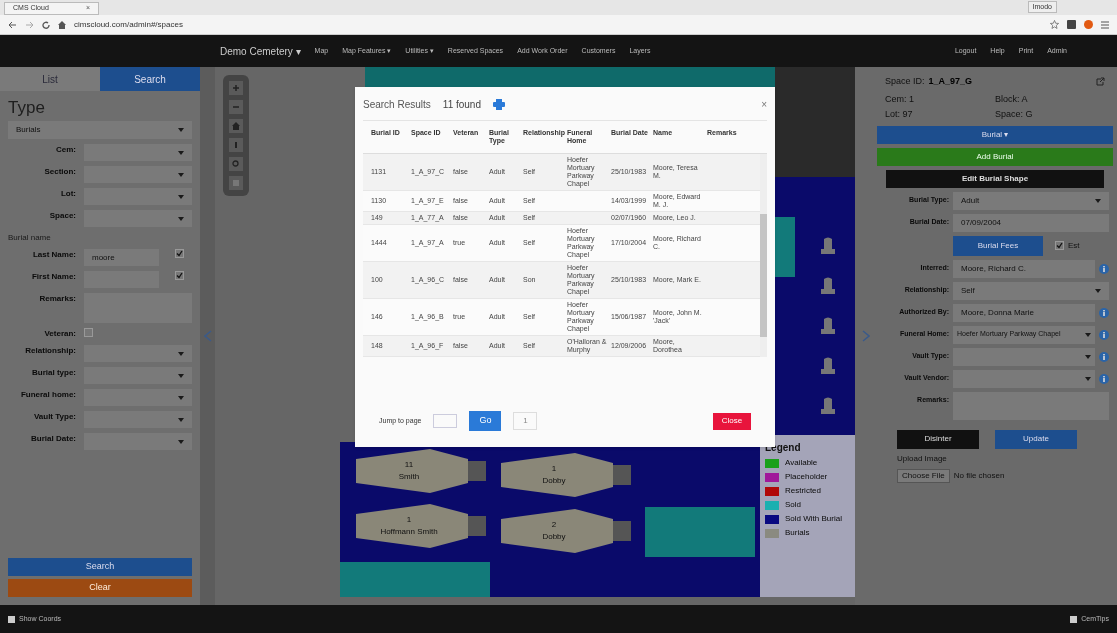 Image resolution: width=1117 pixels, height=633 pixels. I want to click on page-input, so click(445, 421).